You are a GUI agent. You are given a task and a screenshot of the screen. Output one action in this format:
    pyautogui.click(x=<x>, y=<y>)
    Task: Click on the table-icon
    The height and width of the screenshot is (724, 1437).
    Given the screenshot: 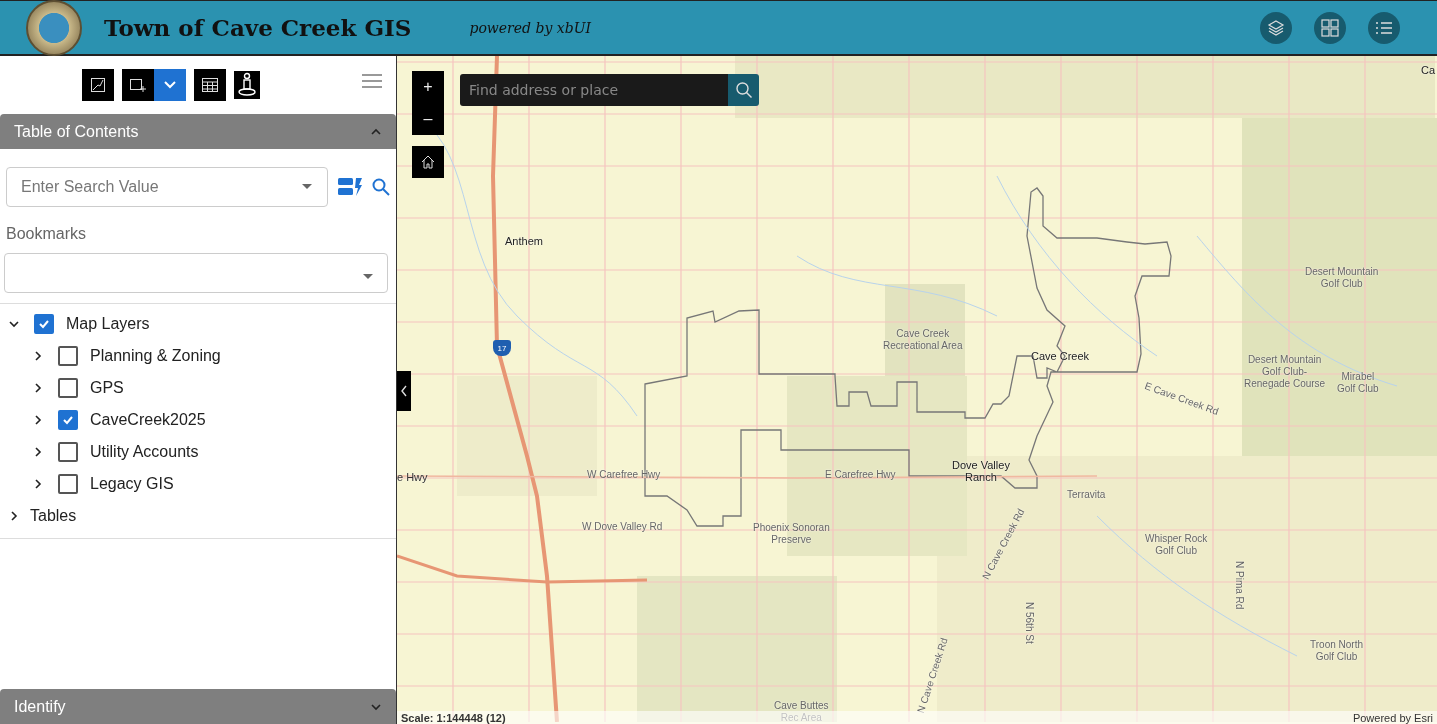 What is the action you would take?
    pyautogui.click(x=210, y=85)
    